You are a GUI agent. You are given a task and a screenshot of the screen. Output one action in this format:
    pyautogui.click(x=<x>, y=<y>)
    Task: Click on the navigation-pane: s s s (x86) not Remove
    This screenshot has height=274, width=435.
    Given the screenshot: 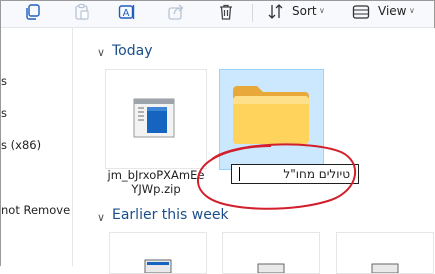 What is the action you would take?
    pyautogui.click(x=37, y=147)
    